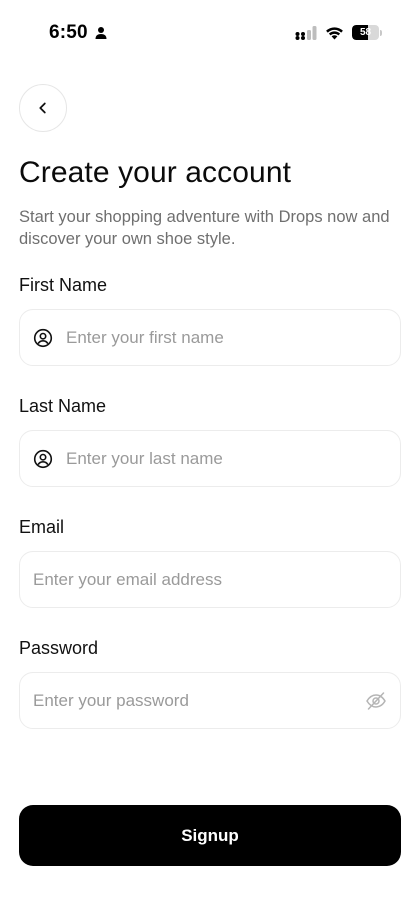 This screenshot has height=913, width=420. I want to click on first-name-label: First Name, so click(63, 285).